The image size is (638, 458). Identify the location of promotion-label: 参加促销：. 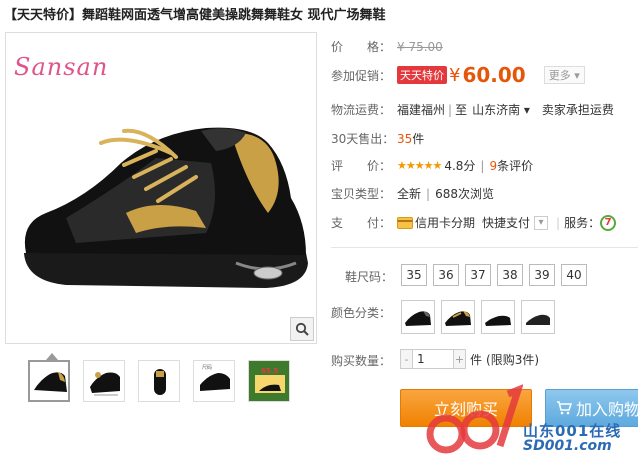
(361, 75).